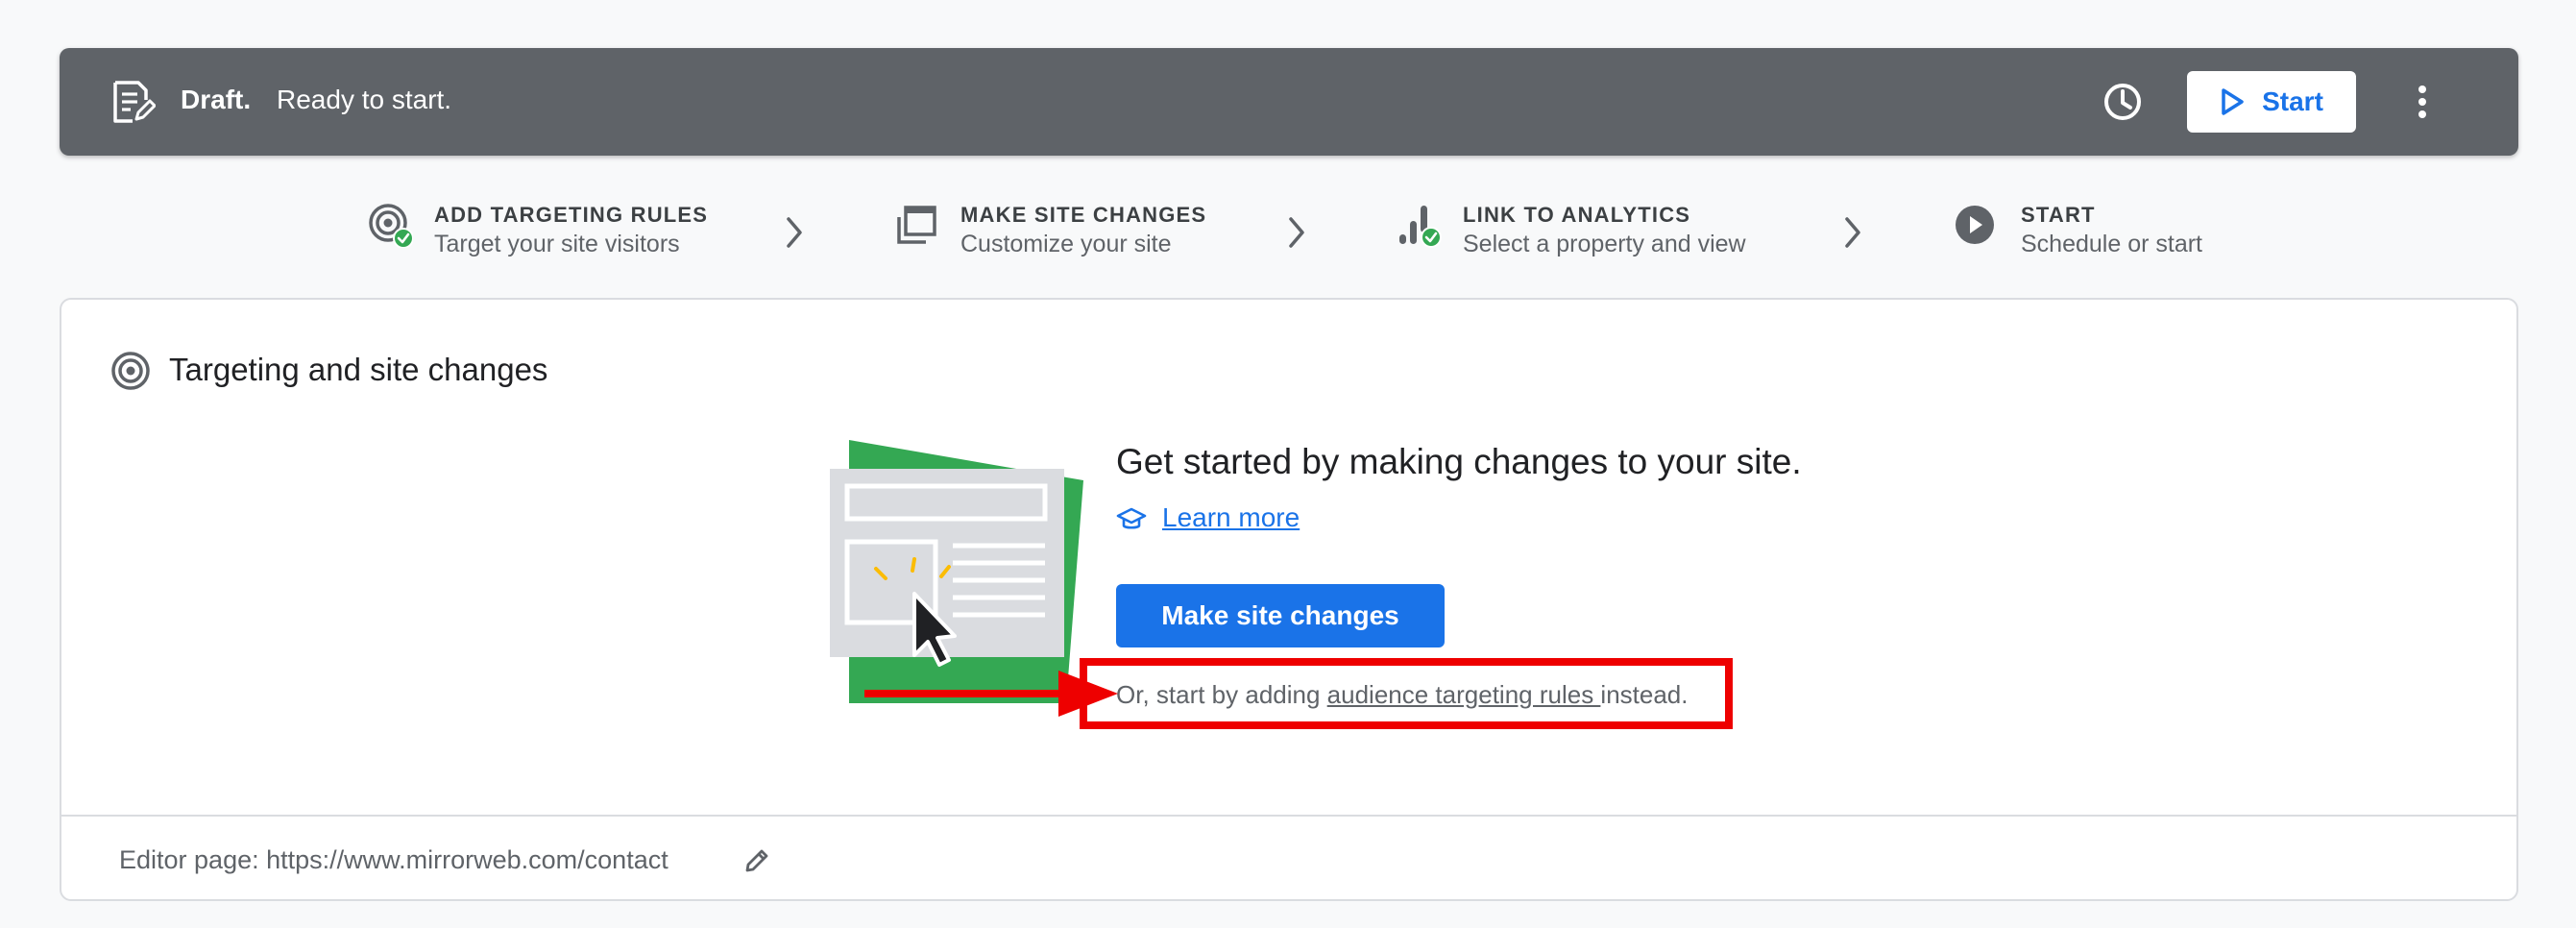  Describe the element at coordinates (1084, 215) in the screenshot. I see `step-title: MAKE SITE CHANGES` at that location.